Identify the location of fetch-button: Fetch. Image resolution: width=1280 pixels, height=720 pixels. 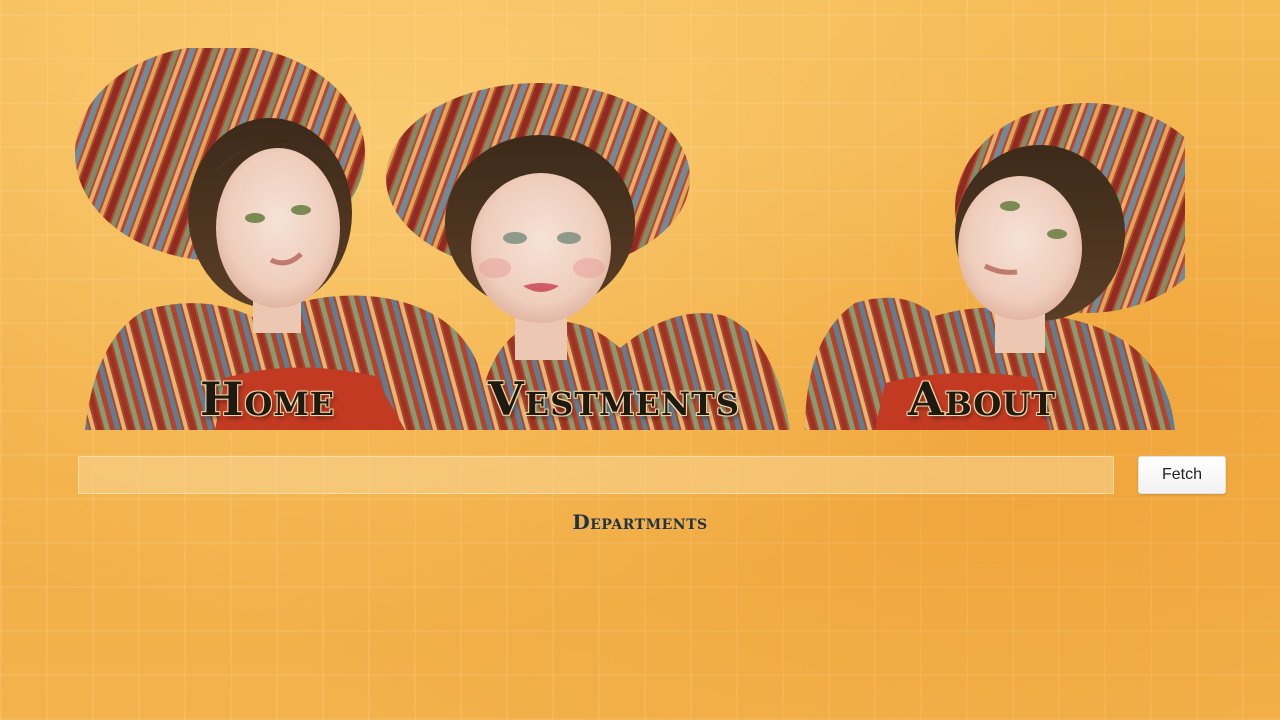
(1182, 475).